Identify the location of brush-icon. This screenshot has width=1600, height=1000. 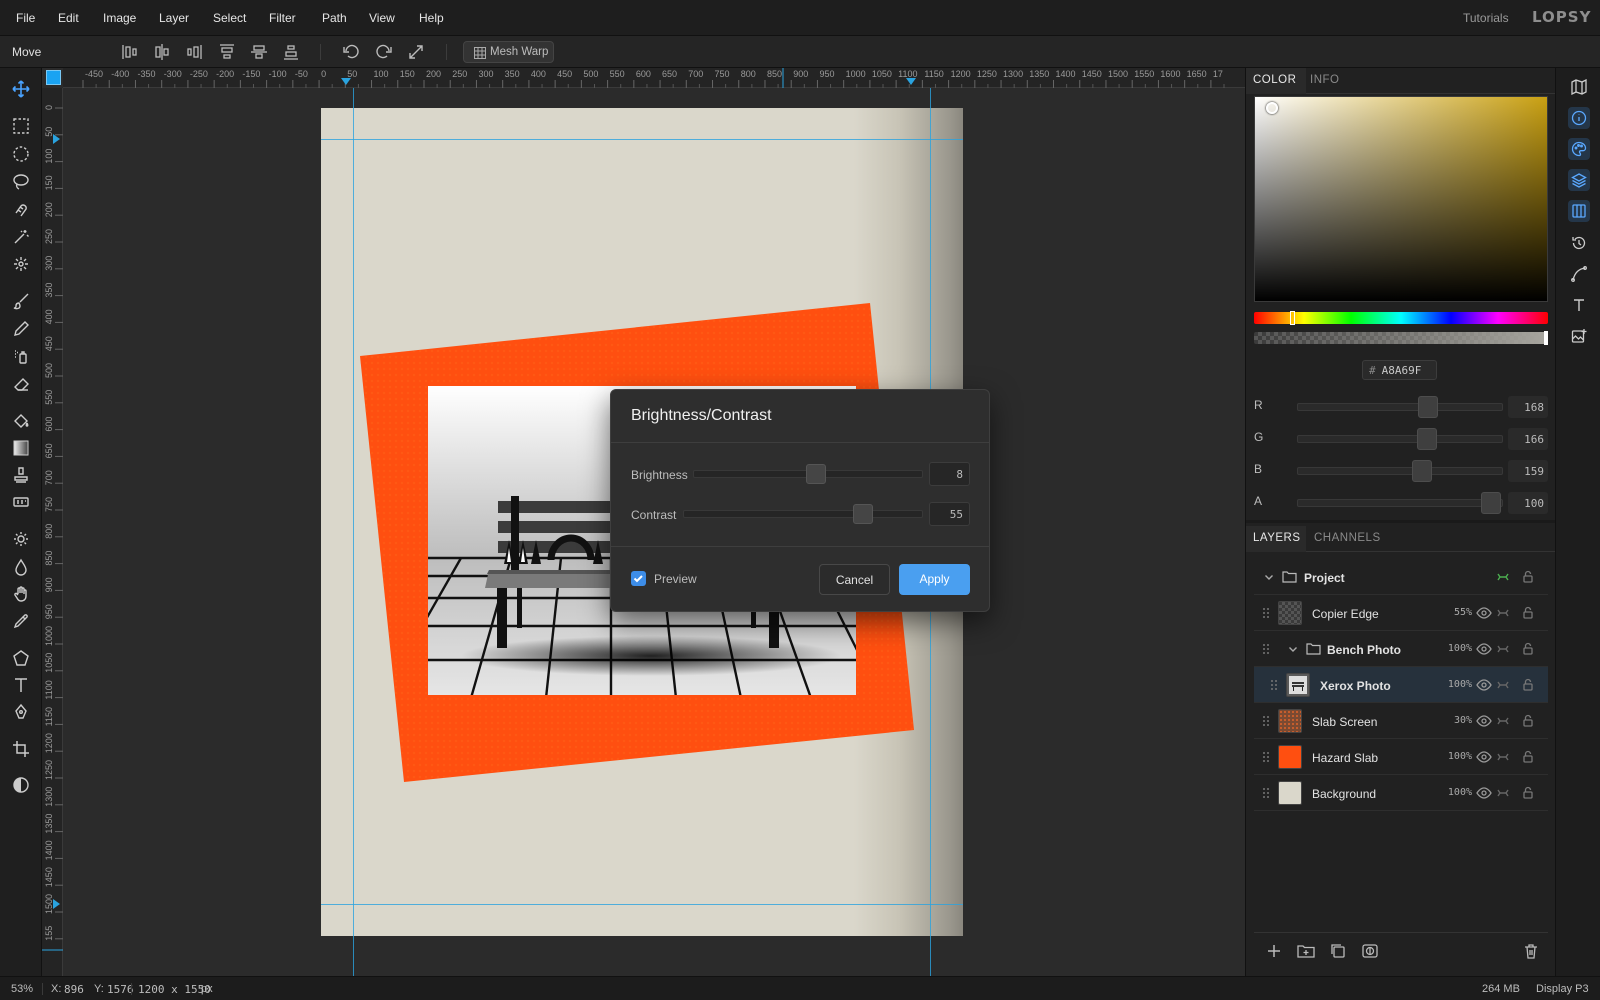
(21, 301).